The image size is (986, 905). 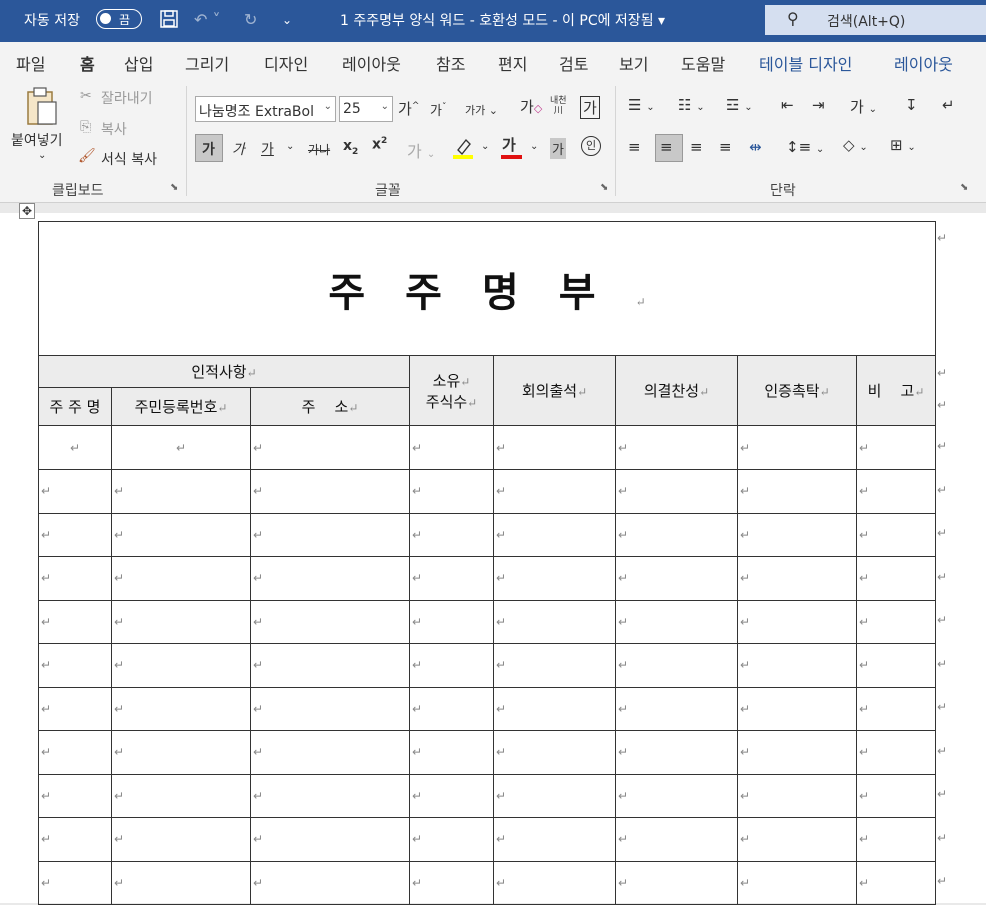 What do you see at coordinates (604, 187) in the screenshot?
I see `font-launcher-icon: ⬊` at bounding box center [604, 187].